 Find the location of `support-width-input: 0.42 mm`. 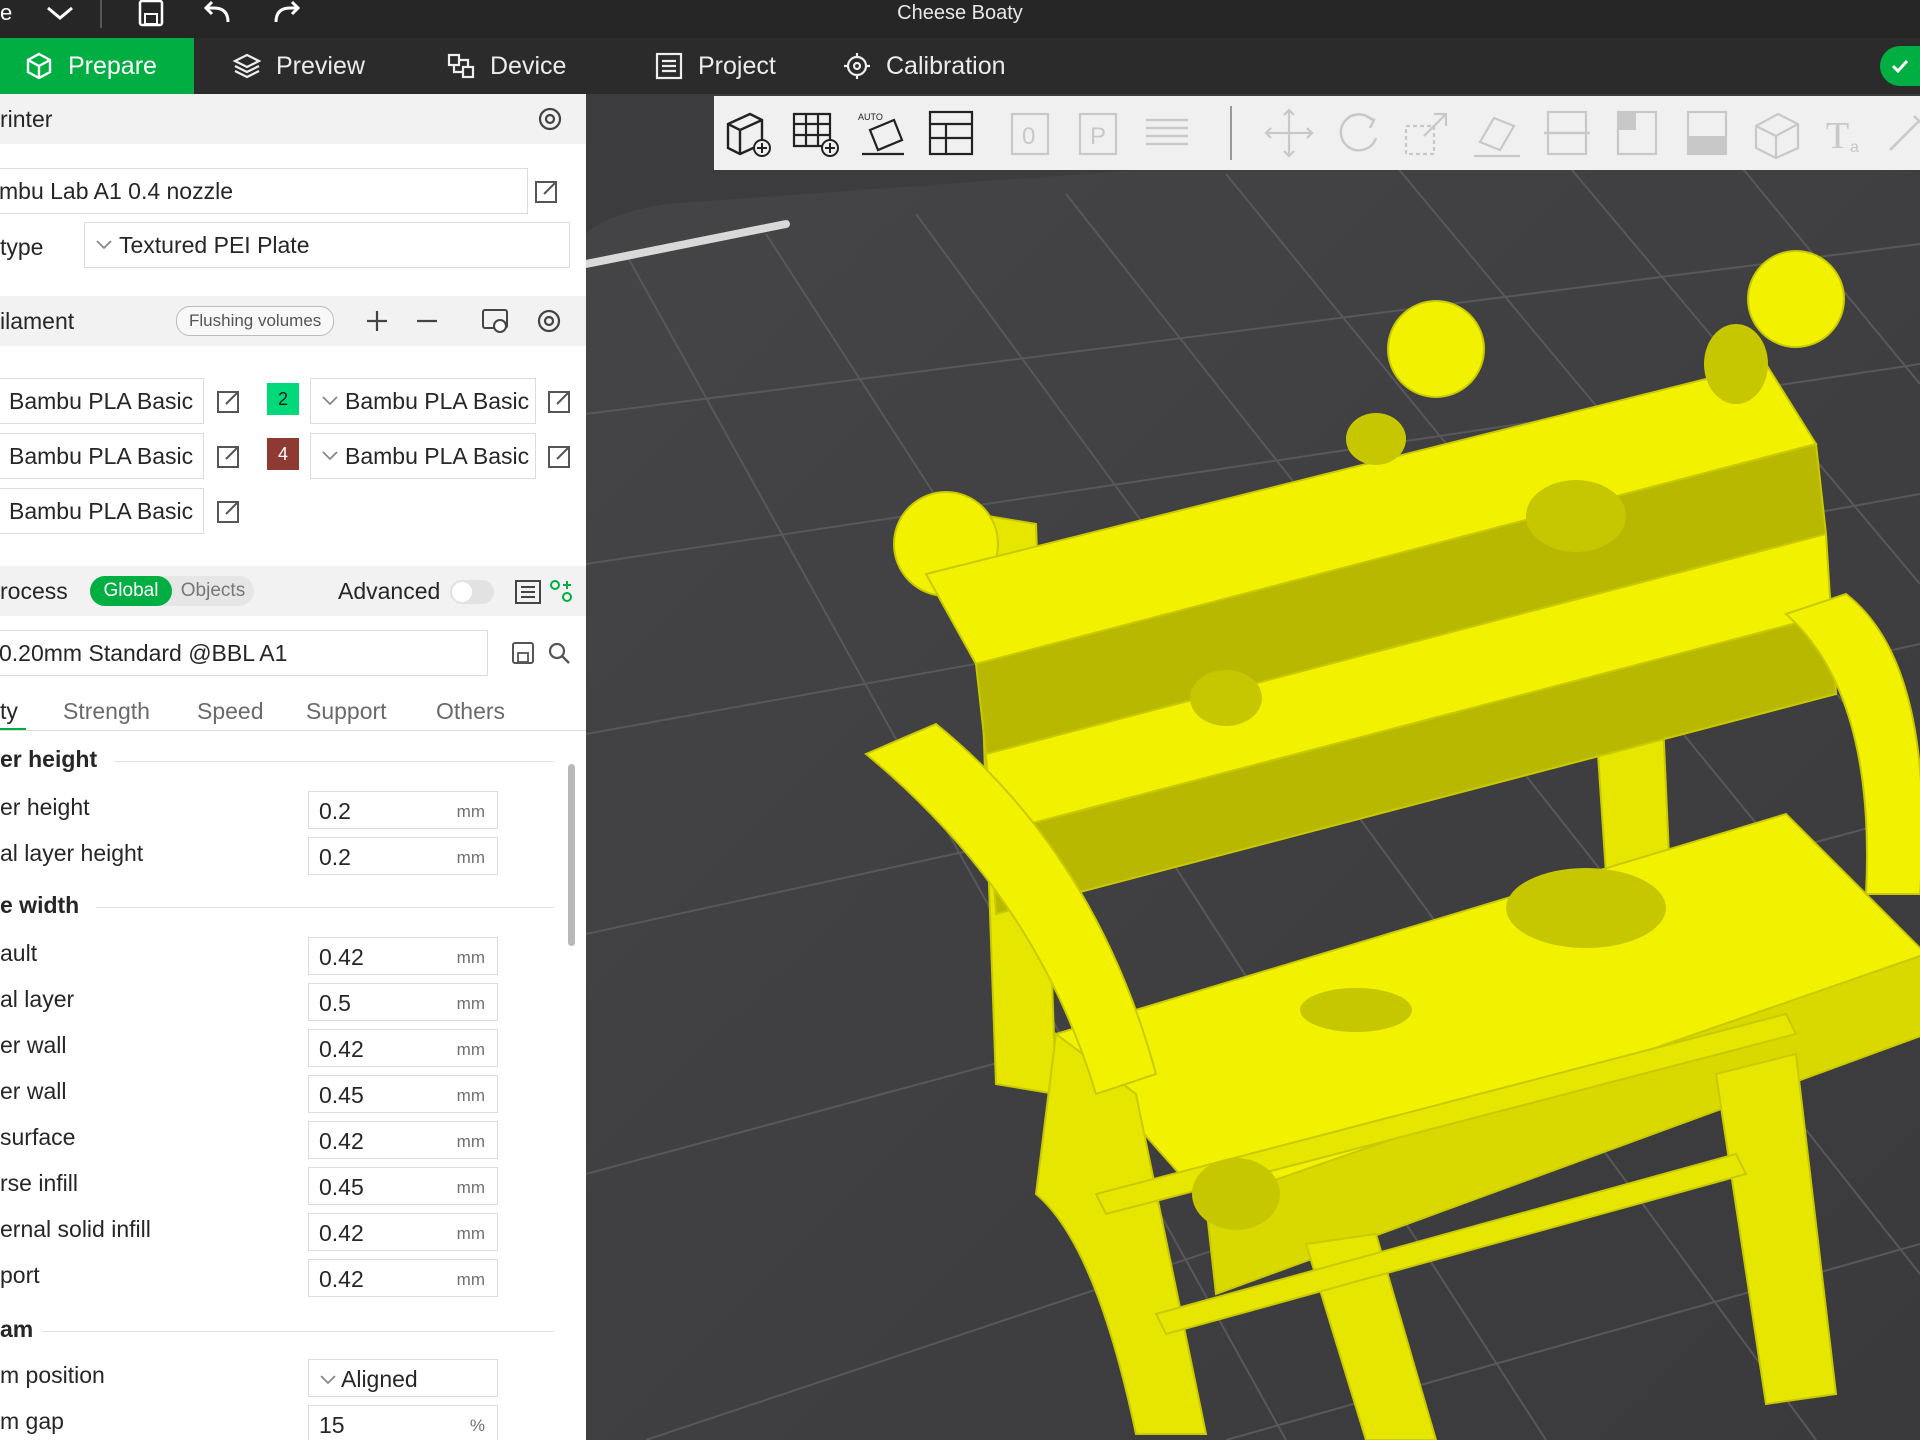

support-width-input: 0.42 mm is located at coordinates (403, 1278).